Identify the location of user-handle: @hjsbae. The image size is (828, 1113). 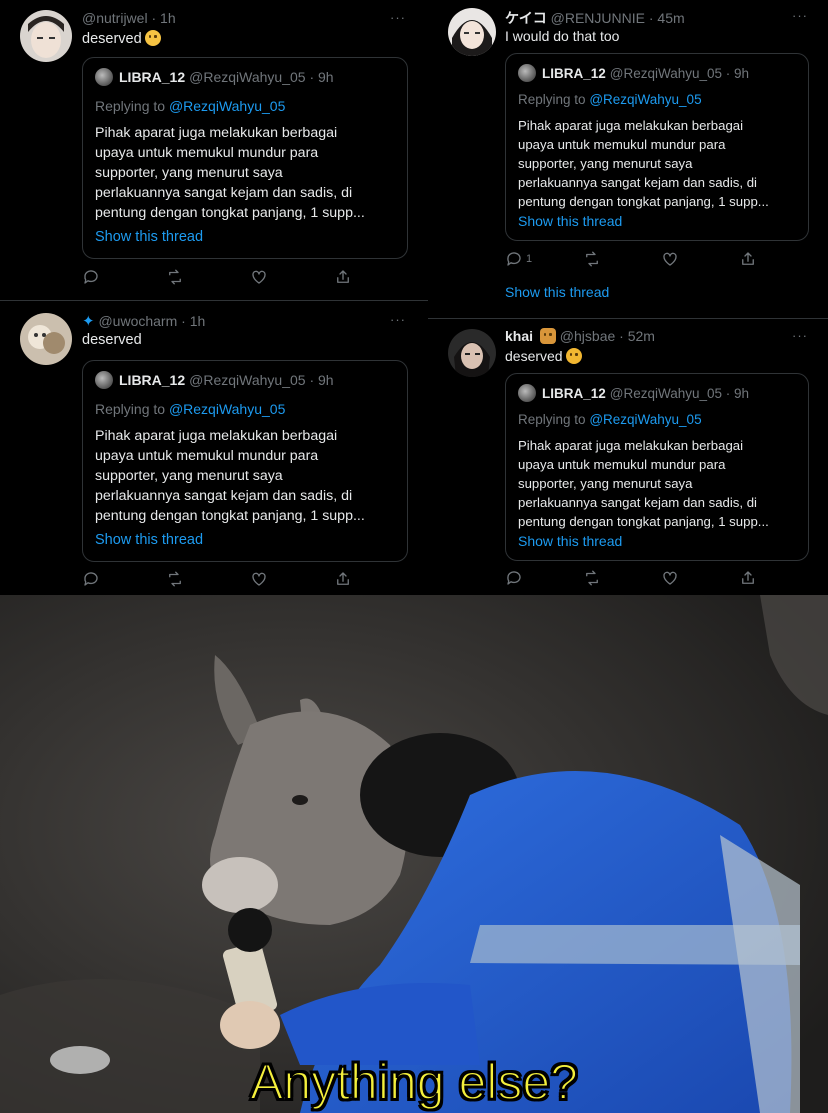
(587, 336).